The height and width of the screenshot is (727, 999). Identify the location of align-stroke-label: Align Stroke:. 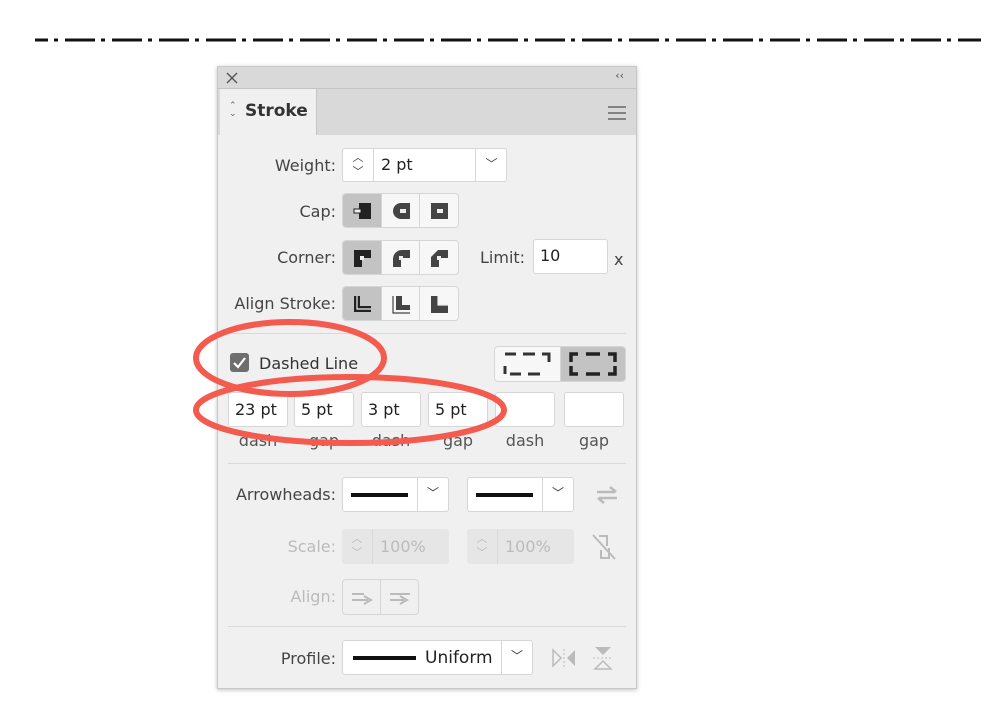
(285, 303).